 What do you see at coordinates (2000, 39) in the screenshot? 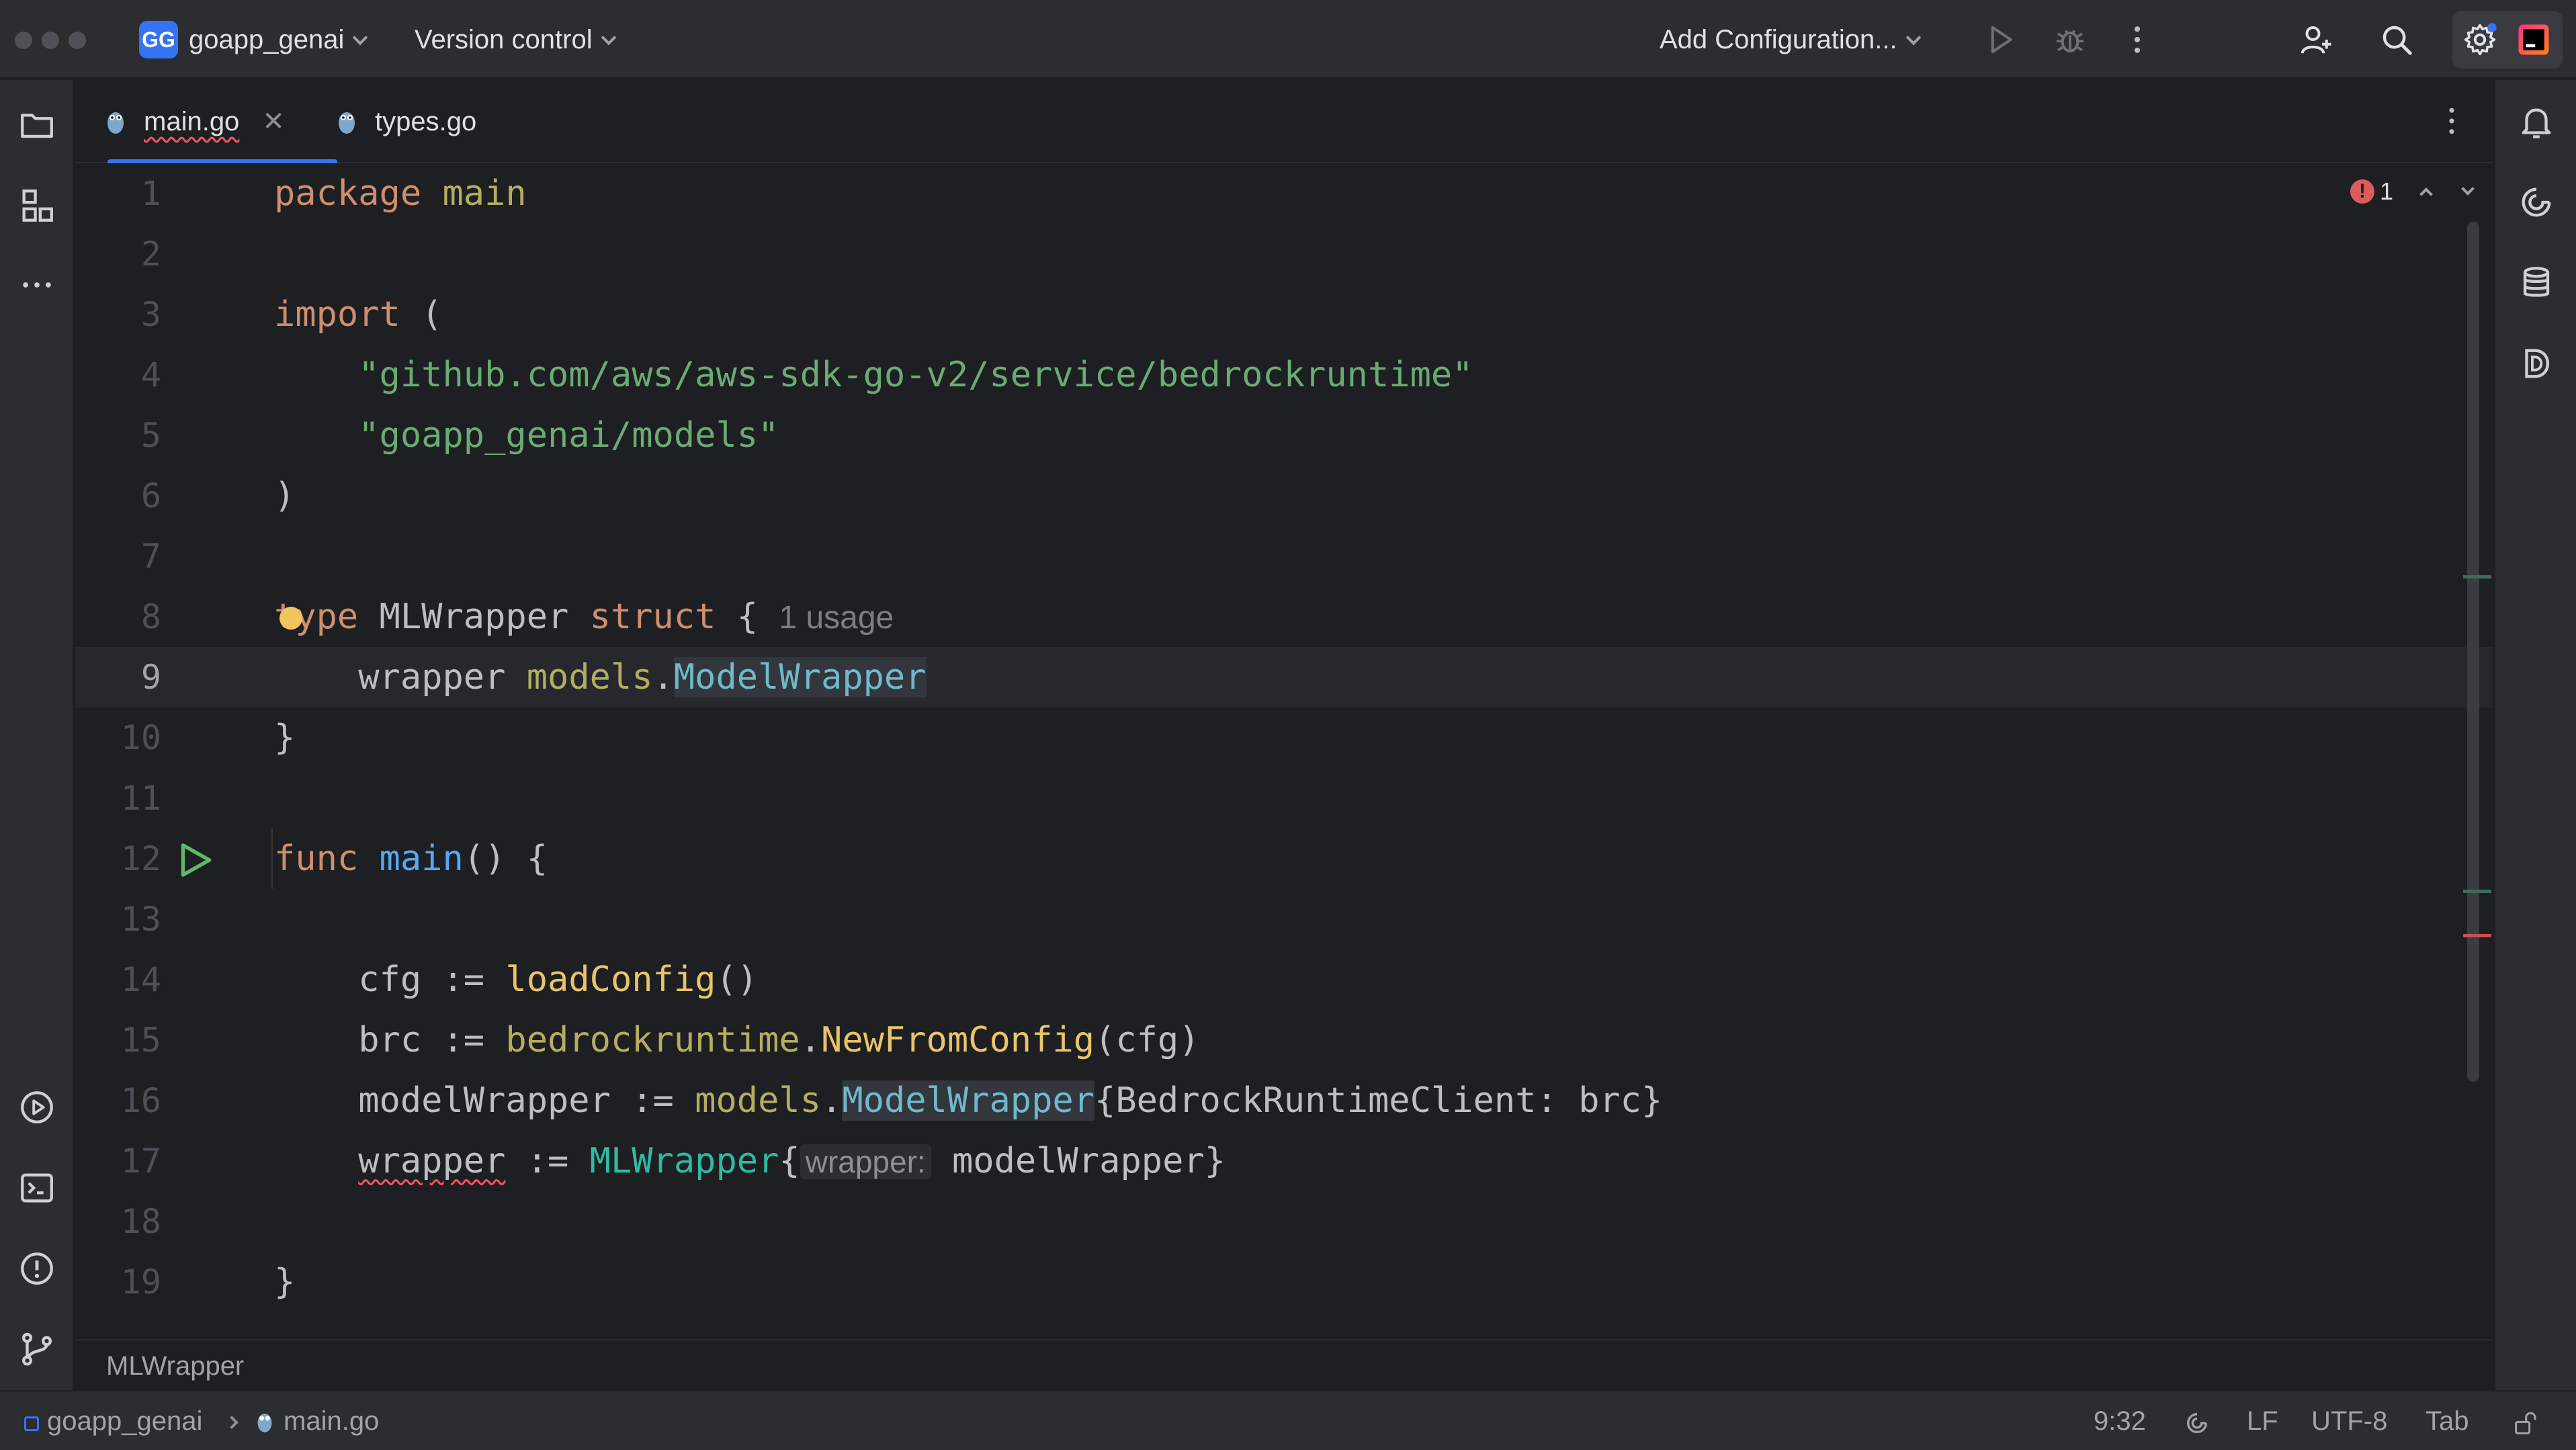
I see `run-button` at bounding box center [2000, 39].